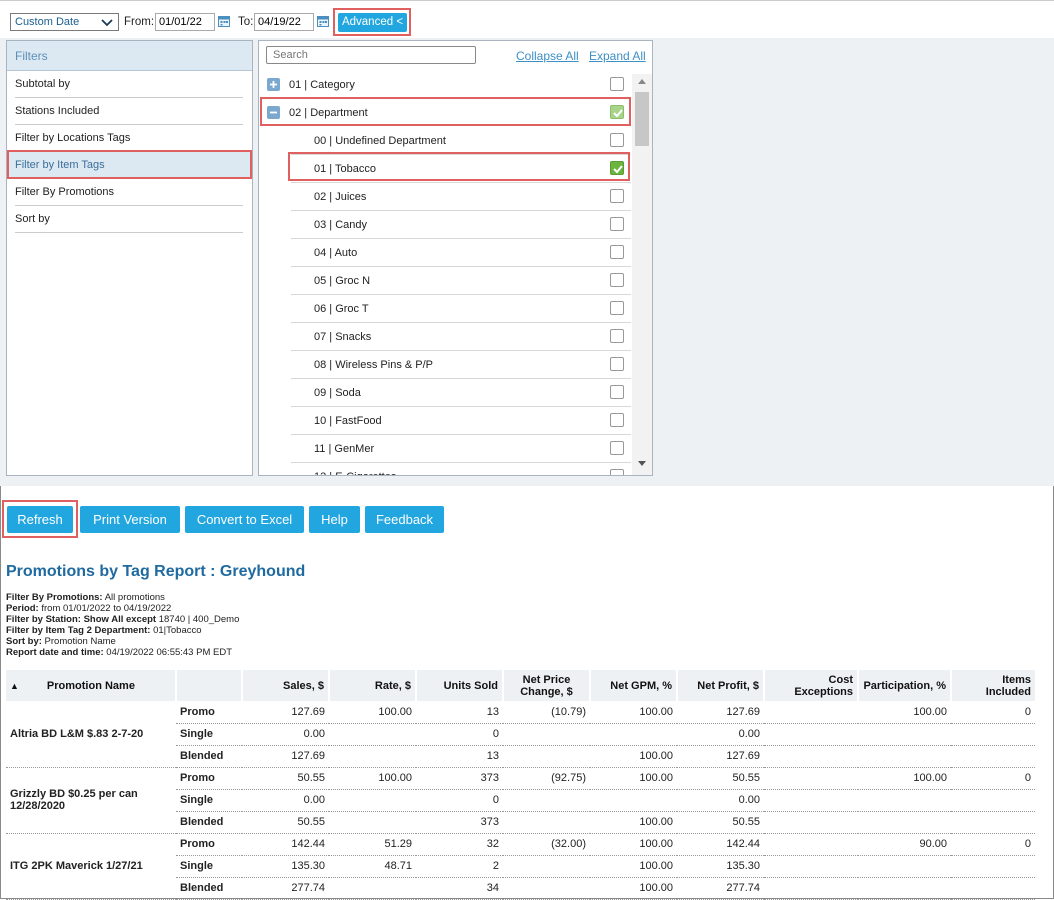 This screenshot has height=900, width=1054. Describe the element at coordinates (91, 685) in the screenshot. I see `column-header-promotion-name: ▲ Promotion Name` at that location.